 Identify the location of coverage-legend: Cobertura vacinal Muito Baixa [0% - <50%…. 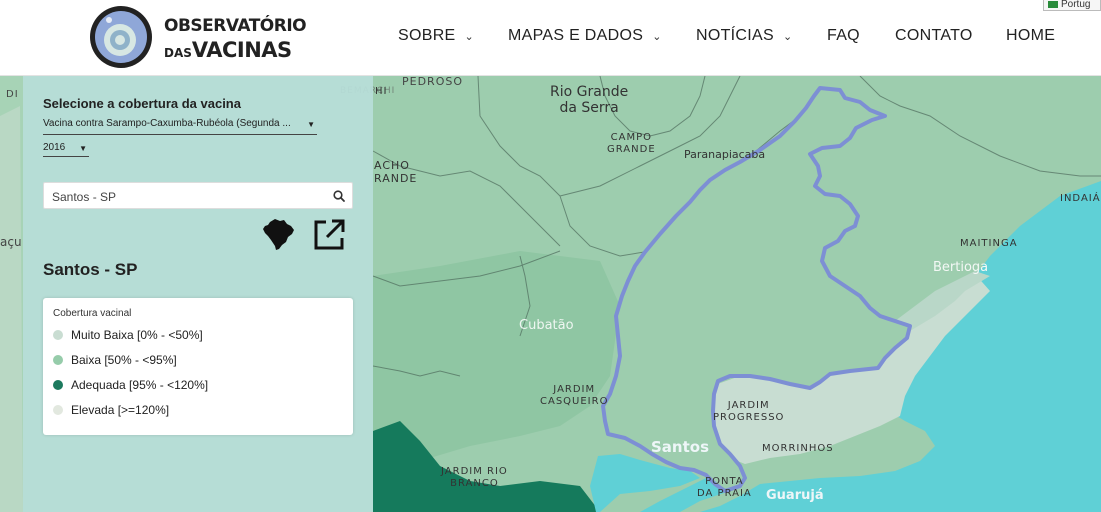
(198, 366).